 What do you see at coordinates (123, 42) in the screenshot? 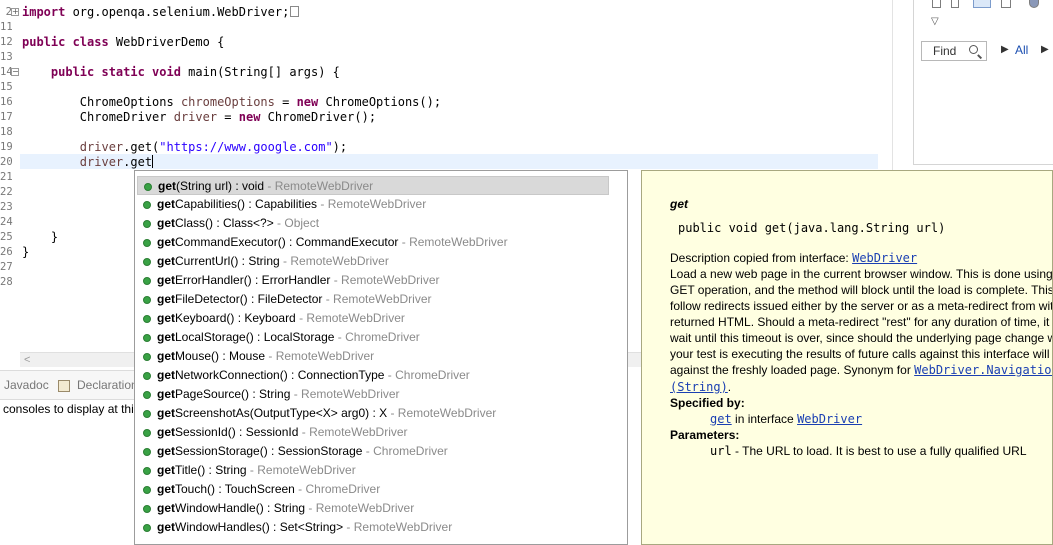
I see `code-line: public class WebDriverDemo {` at bounding box center [123, 42].